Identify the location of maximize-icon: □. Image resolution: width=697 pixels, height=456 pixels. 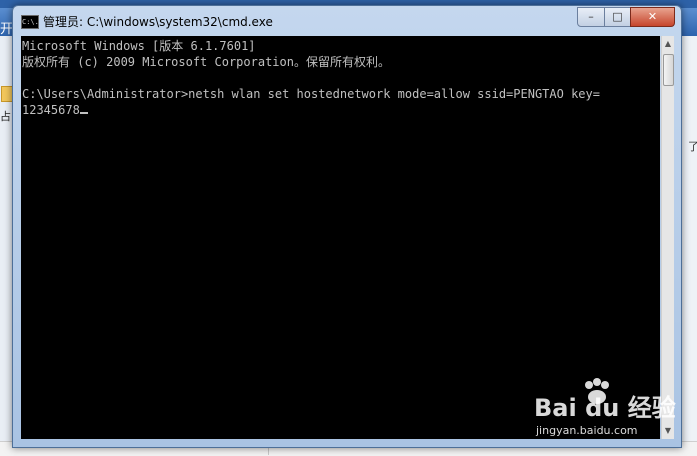
(617, 16).